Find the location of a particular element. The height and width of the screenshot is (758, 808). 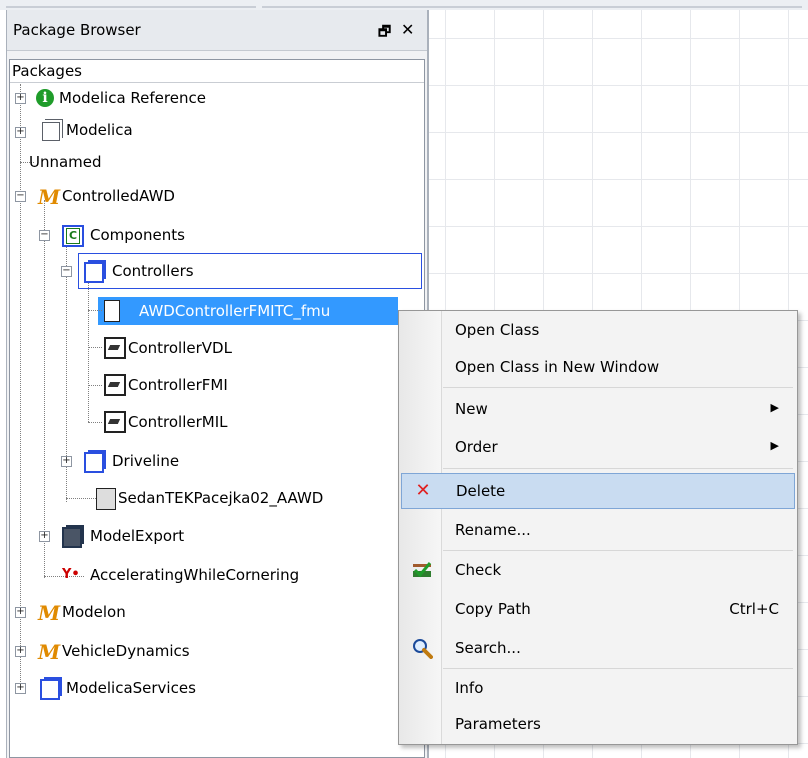

menu-item-copy-path: Copy Path Ctrl+C is located at coordinates (598, 610).